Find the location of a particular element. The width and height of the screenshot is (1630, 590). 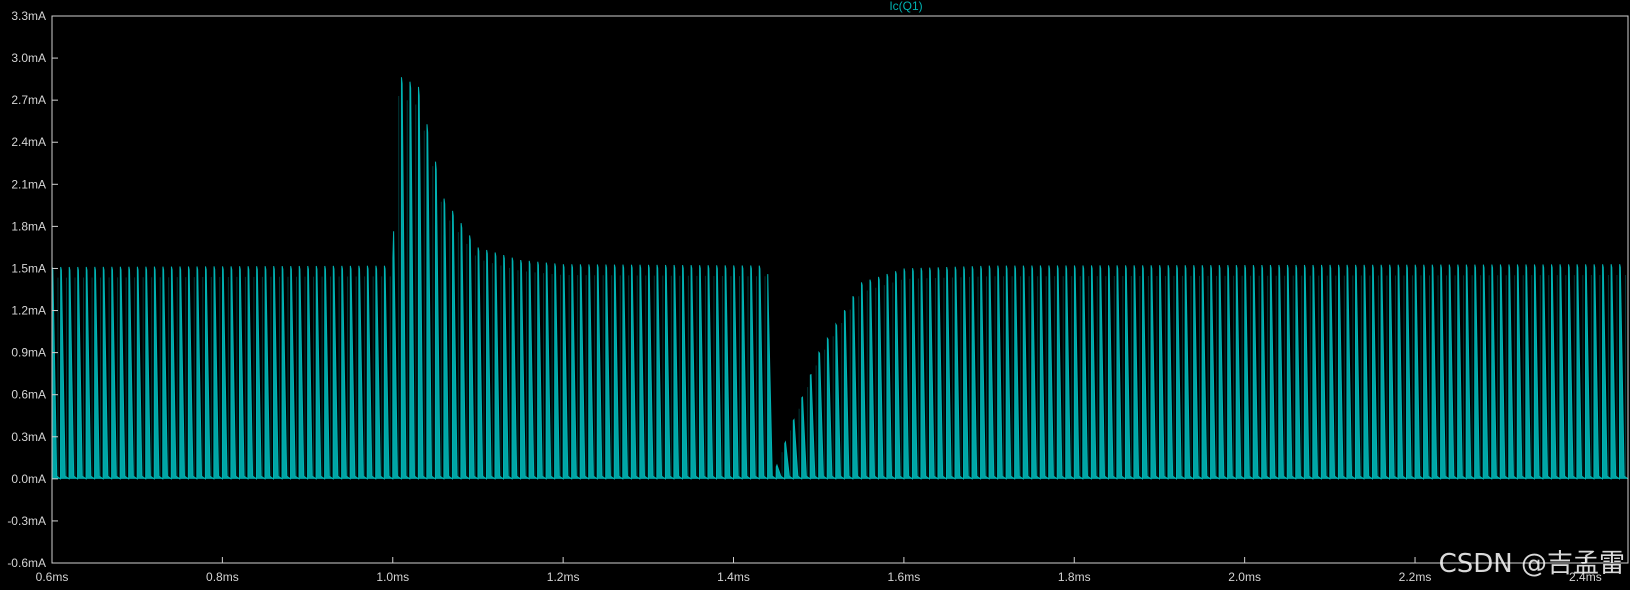

y-tick-label: 1.8mA is located at coordinates (28, 226).